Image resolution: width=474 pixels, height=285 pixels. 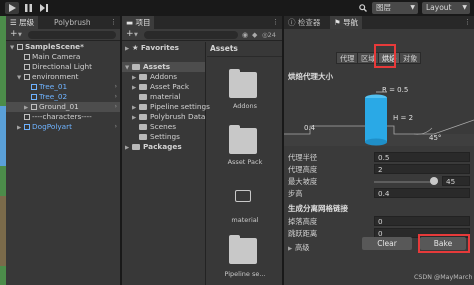 I want to click on scene-icon, so click(x=20, y=47).